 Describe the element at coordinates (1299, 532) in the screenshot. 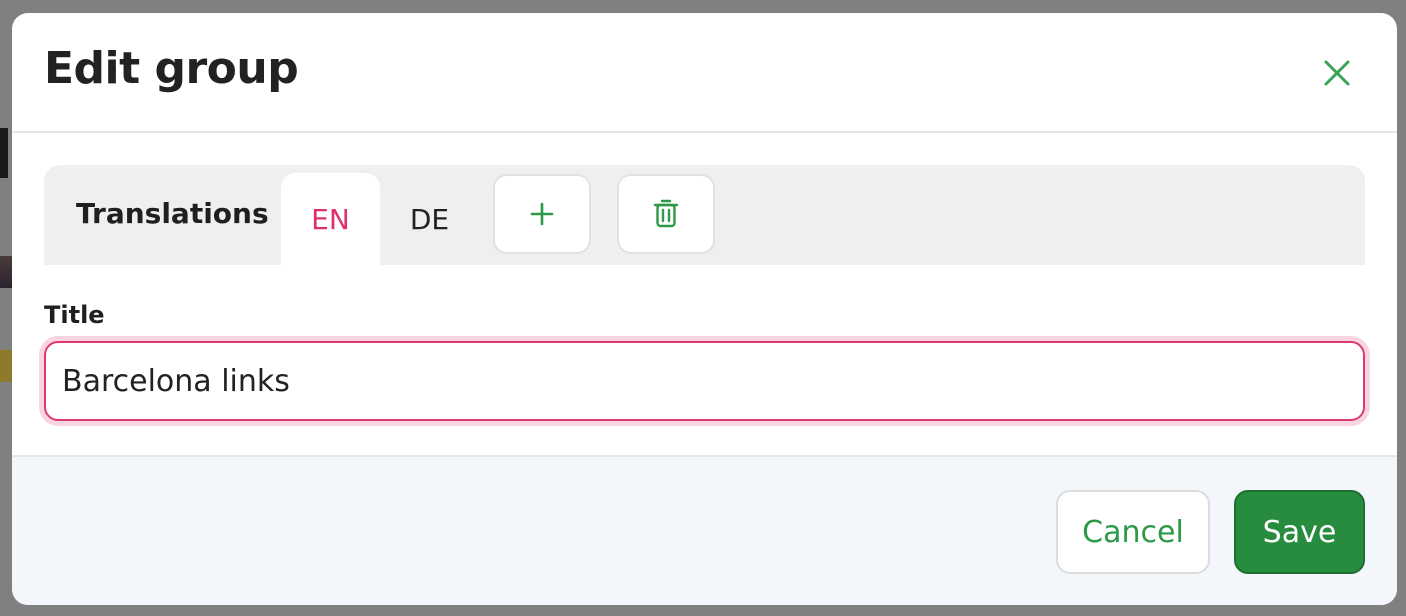

I see `save-button: Save` at that location.